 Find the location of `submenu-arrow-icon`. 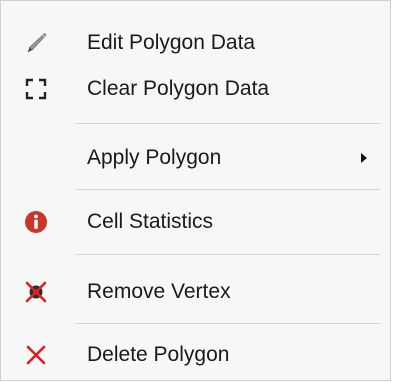

submenu-arrow-icon is located at coordinates (364, 158).